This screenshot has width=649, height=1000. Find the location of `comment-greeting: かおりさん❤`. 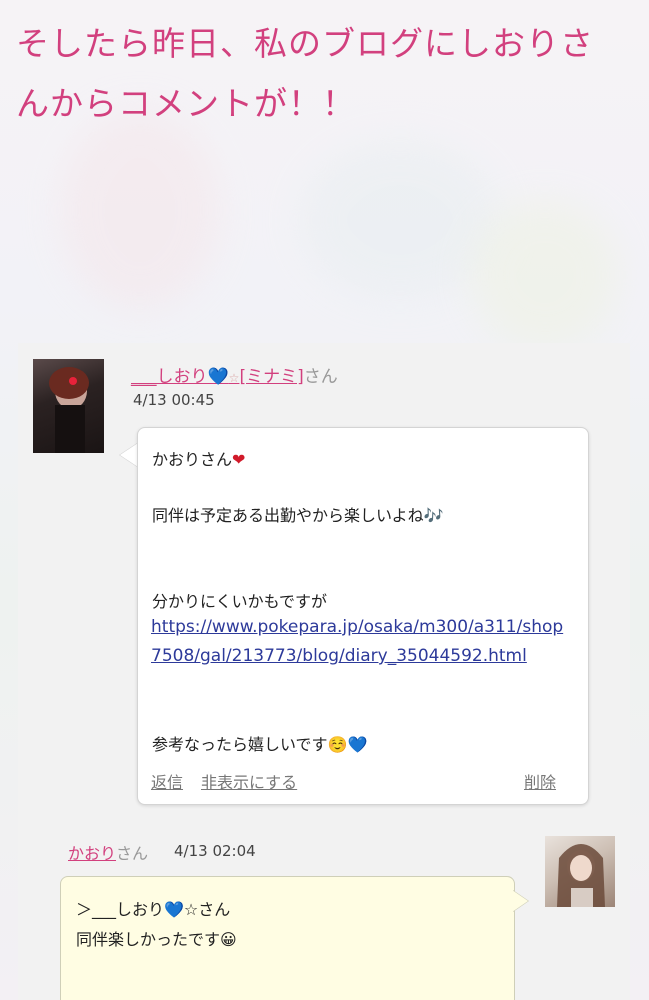

comment-greeting: かおりさん❤ is located at coordinates (199, 459).